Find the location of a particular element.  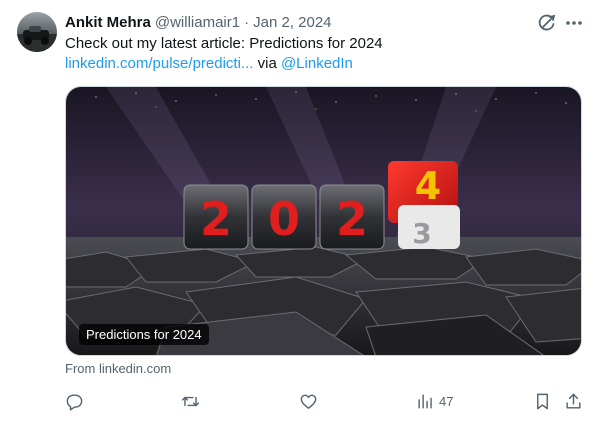

author-name: Ankit Mehra is located at coordinates (108, 22).